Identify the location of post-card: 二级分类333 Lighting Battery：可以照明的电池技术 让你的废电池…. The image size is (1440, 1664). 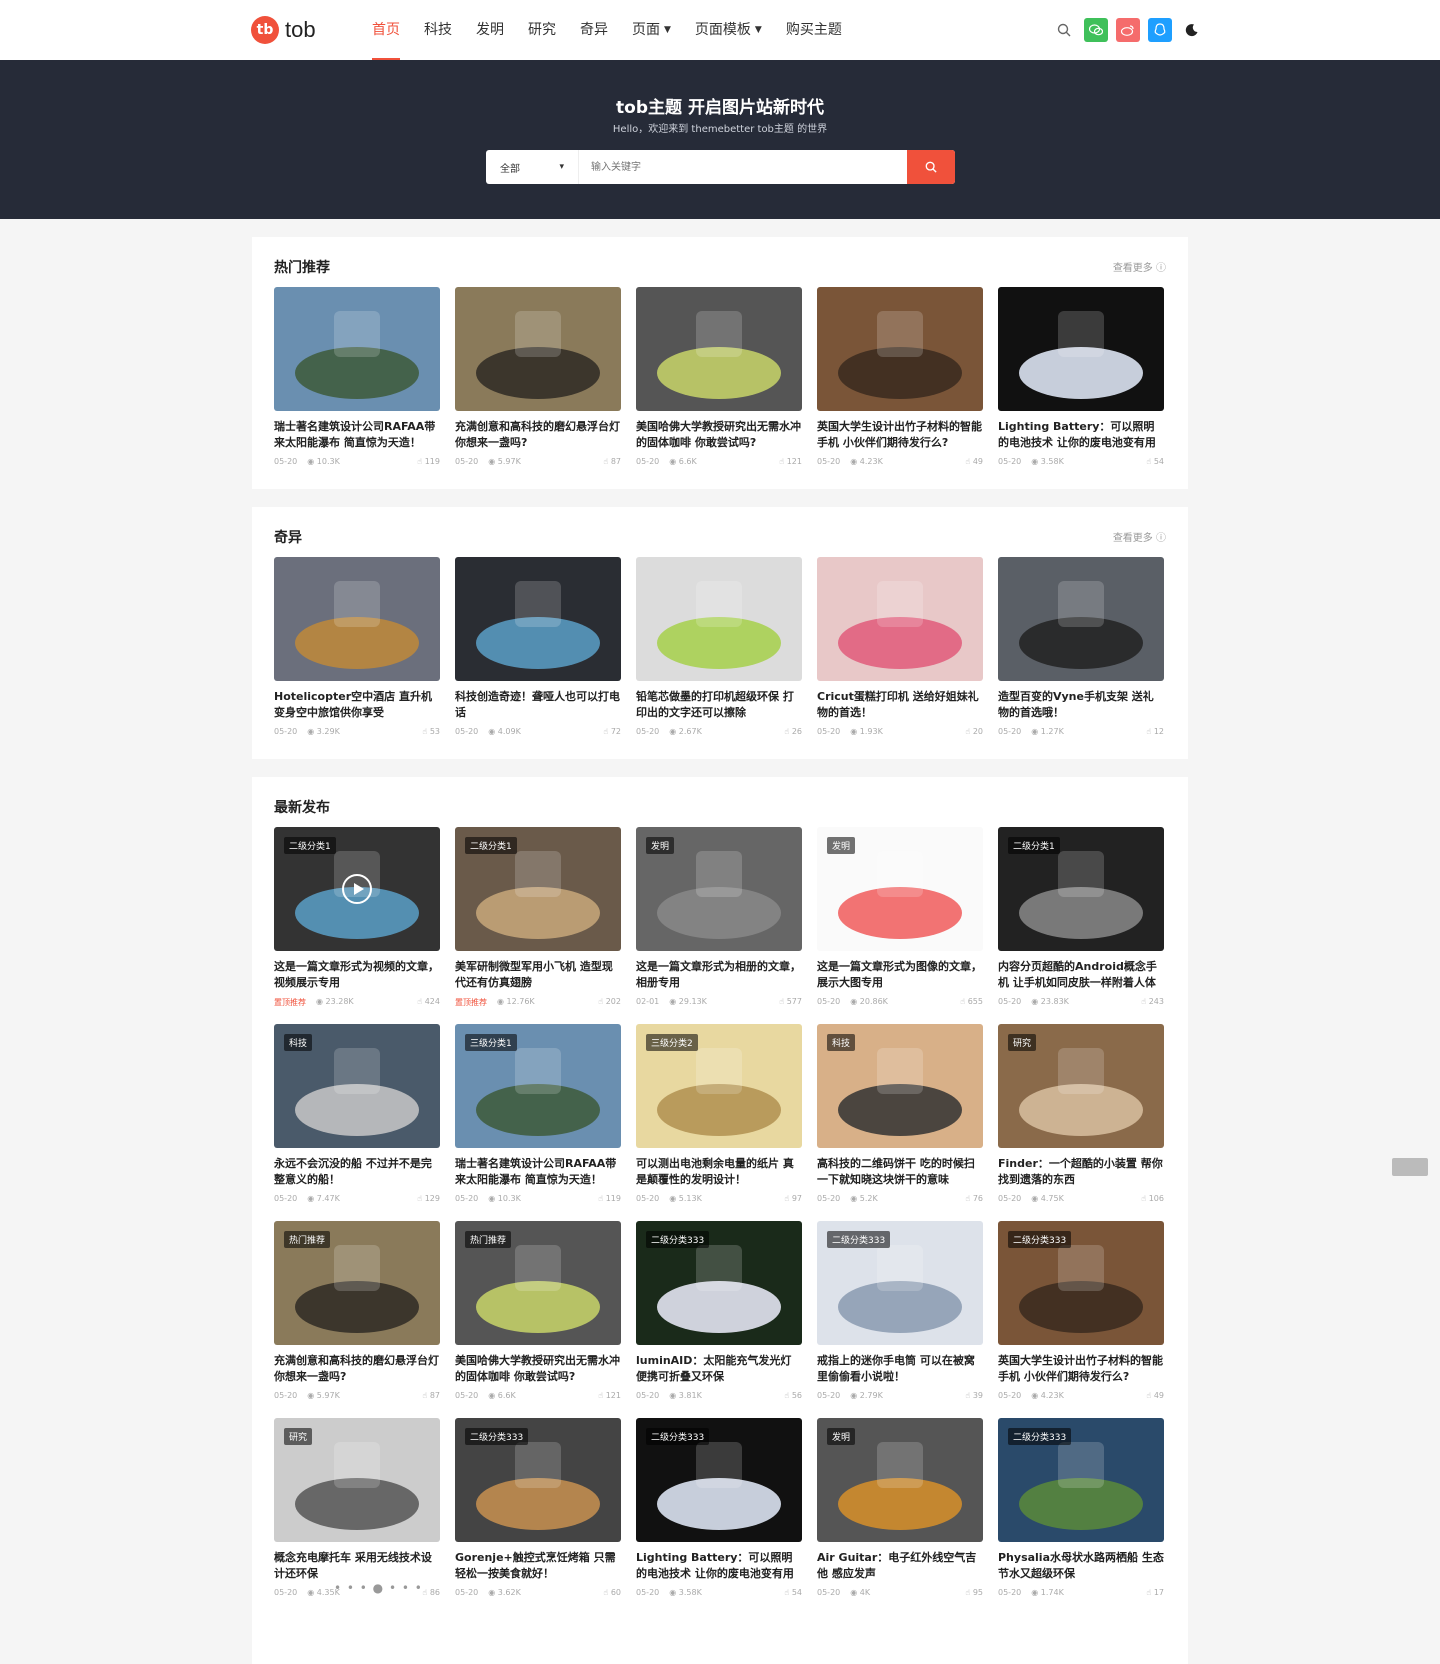
(719, 1507).